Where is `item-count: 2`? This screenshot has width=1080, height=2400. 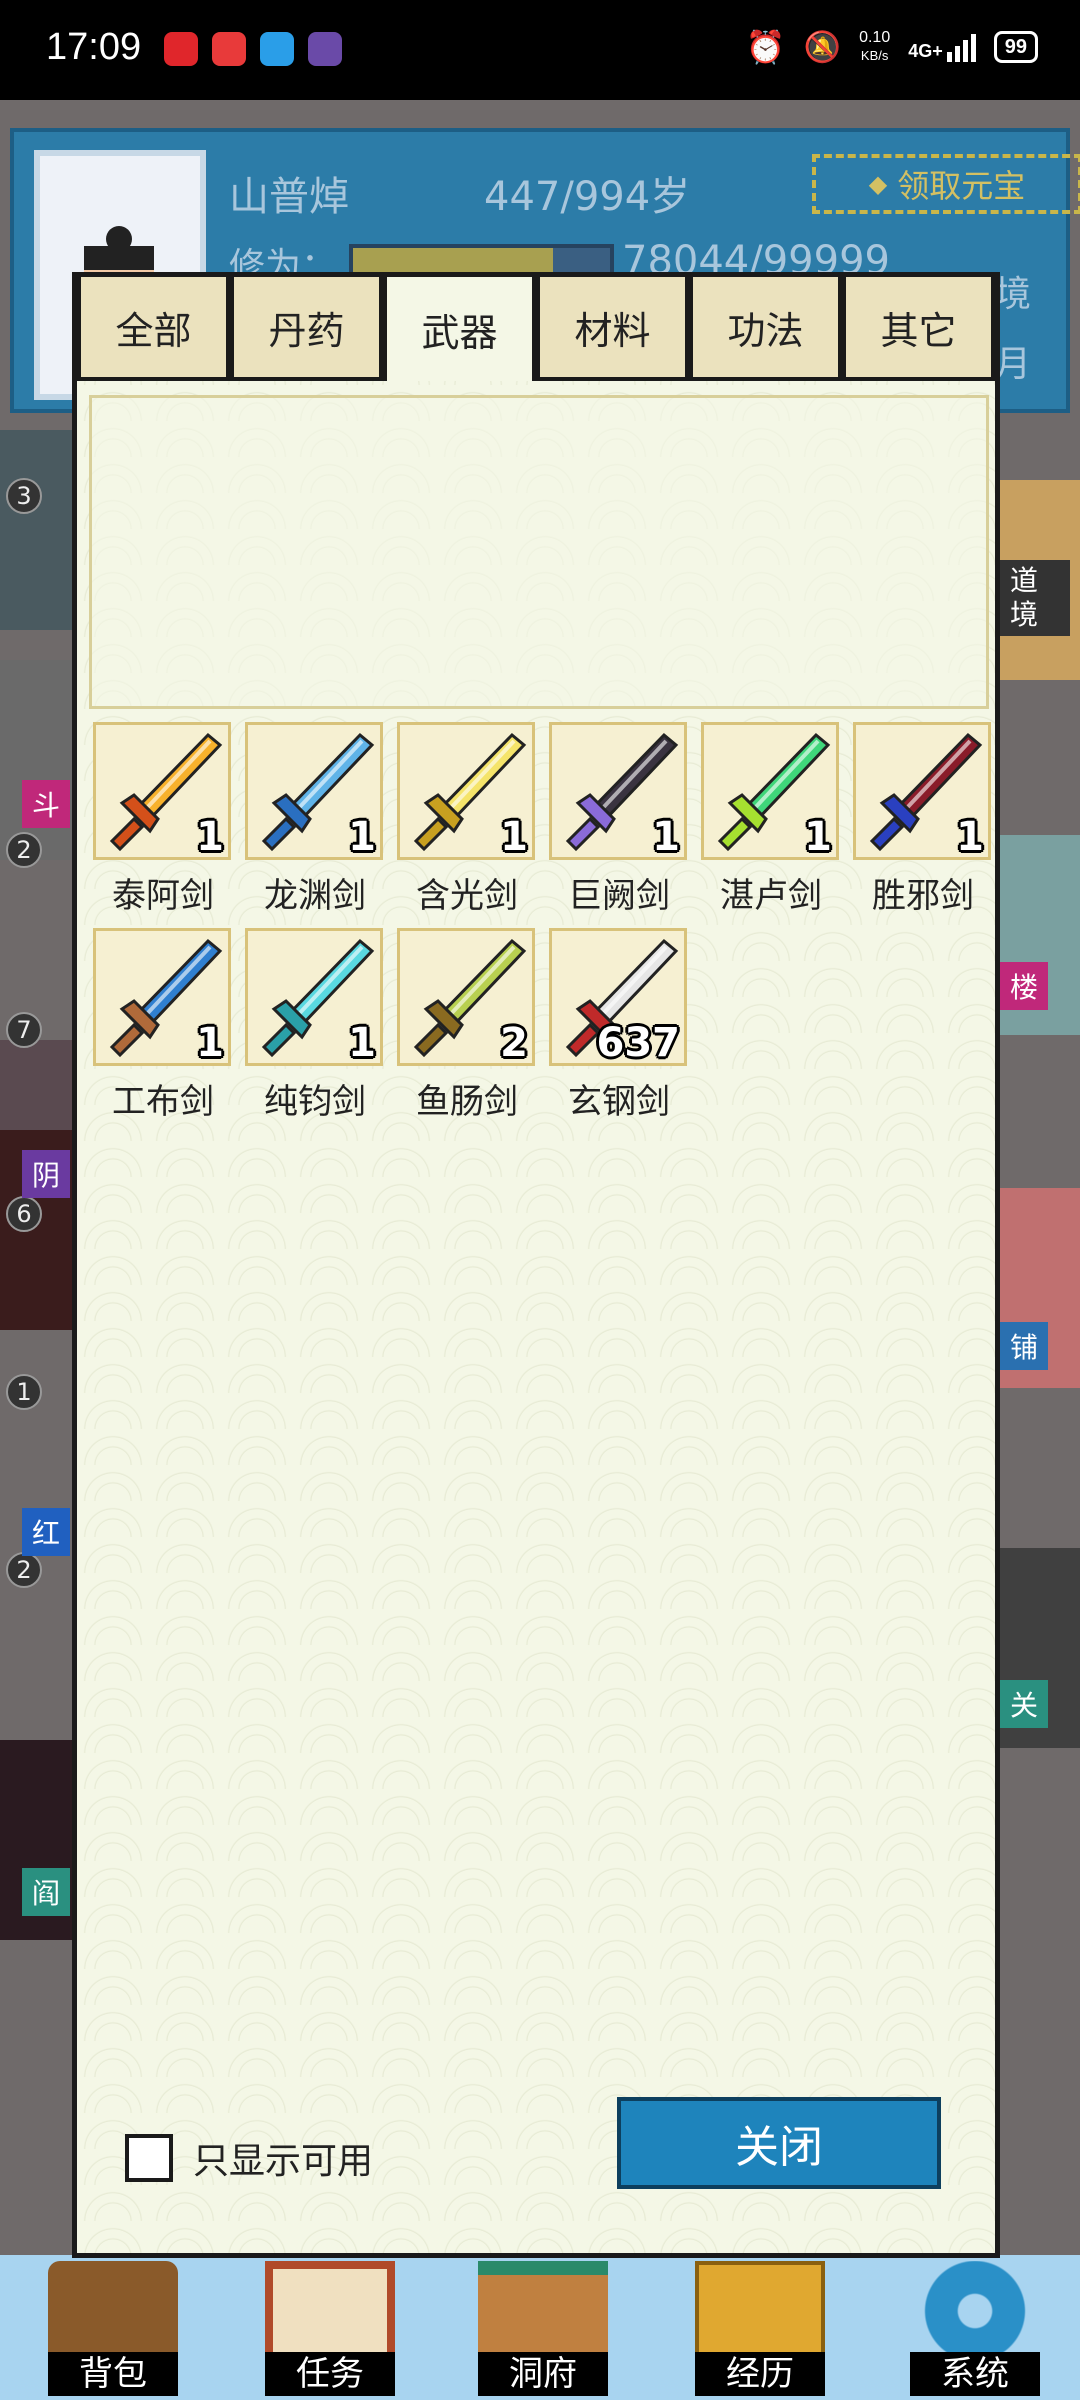
item-count: 2 is located at coordinates (514, 1043).